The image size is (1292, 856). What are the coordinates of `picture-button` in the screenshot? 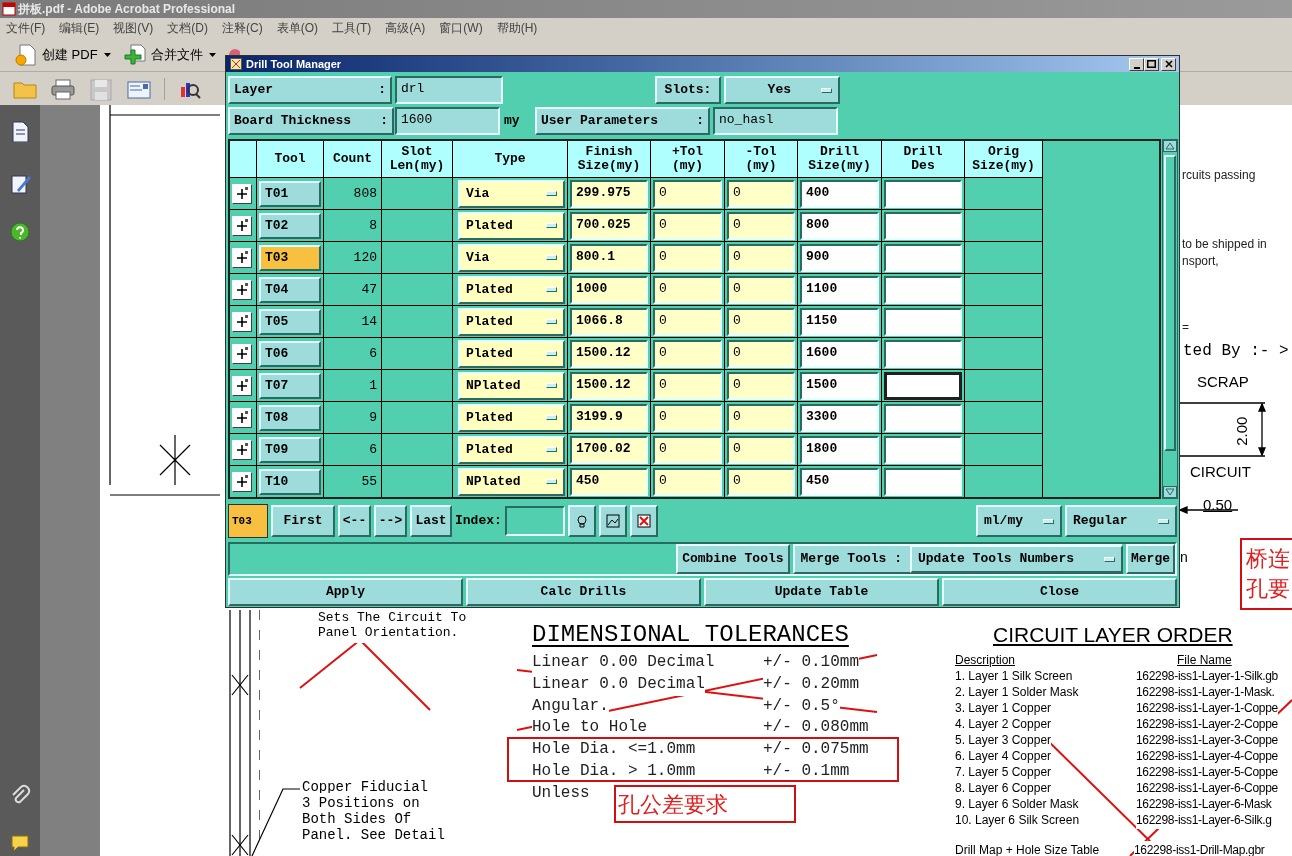 It's located at (612, 521).